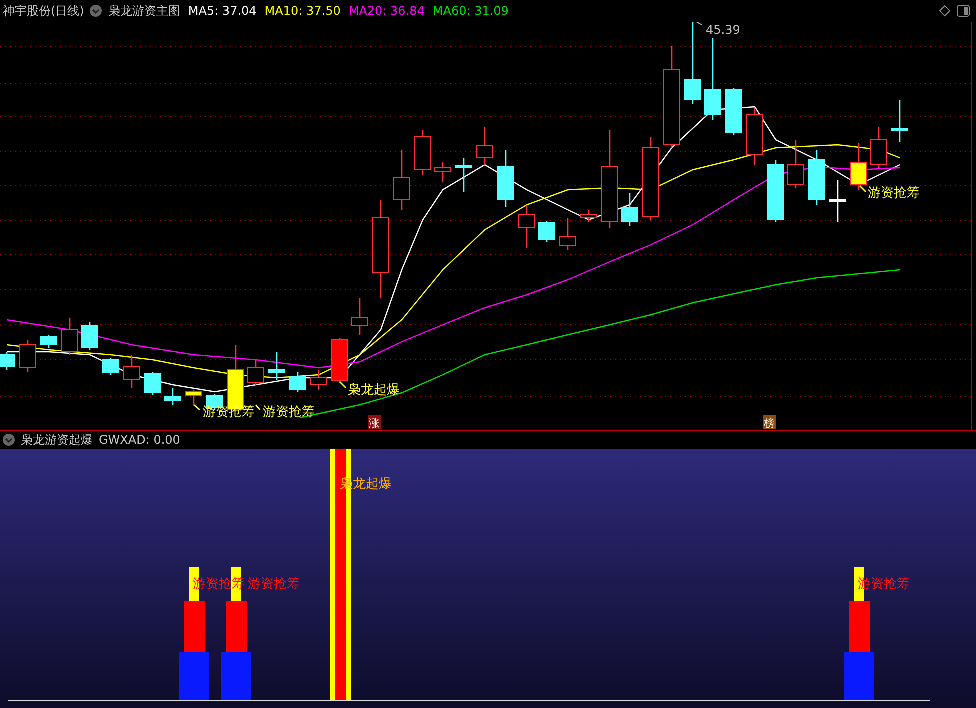 Image resolution: width=976 pixels, height=708 pixels. I want to click on indicator-title: 枭龙游资主图, so click(144, 11).